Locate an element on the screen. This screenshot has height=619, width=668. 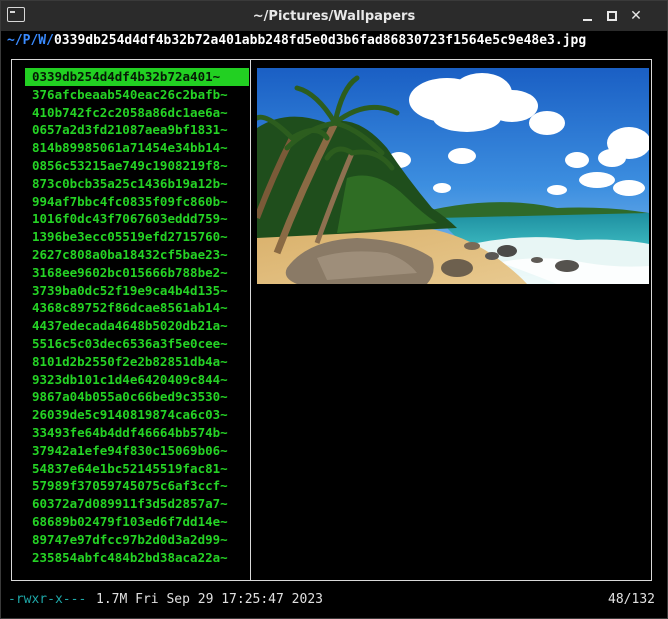
file-list-item: 3168ee9602bc015666b788be2~ is located at coordinates (137, 273).